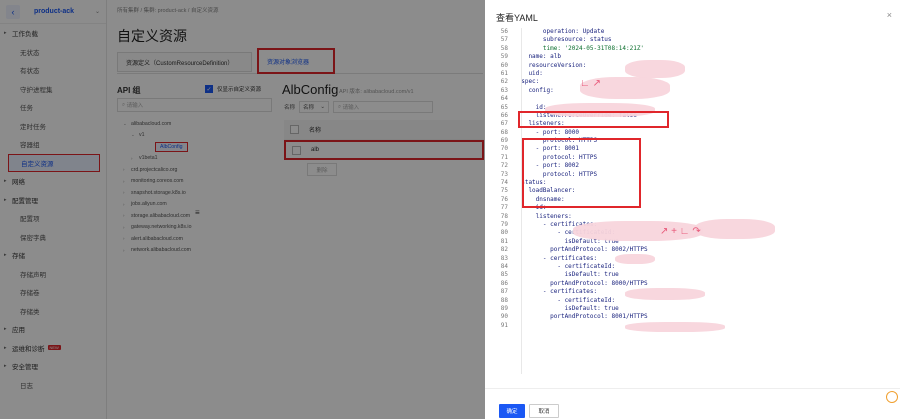 This screenshot has width=900, height=419. I want to click on close-icon: ×, so click(889, 15).